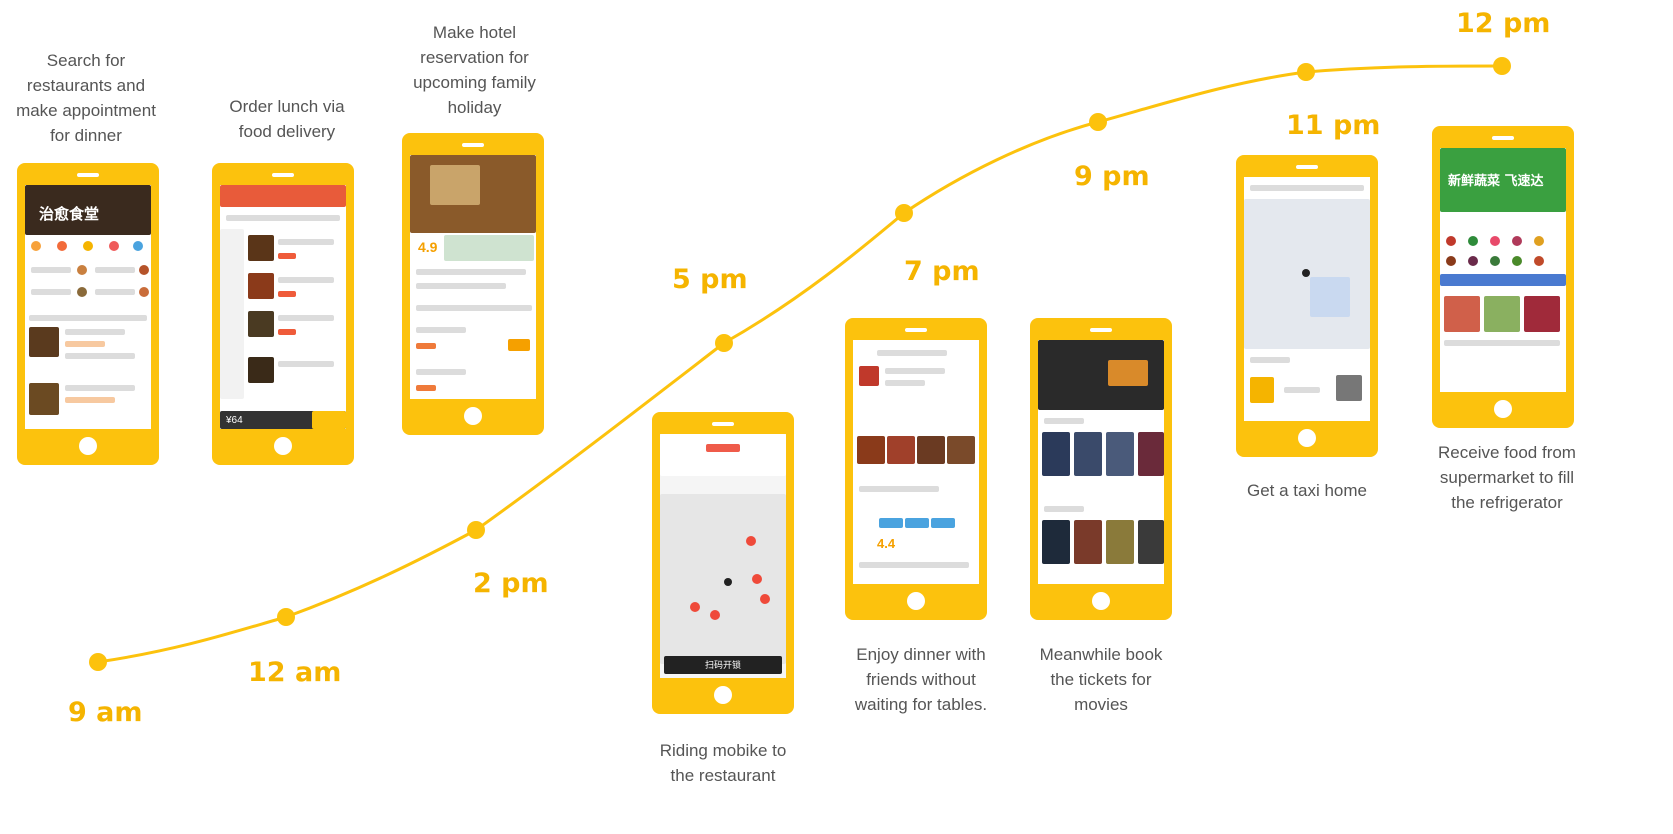  I want to click on promo-strip, so click(1503, 280).